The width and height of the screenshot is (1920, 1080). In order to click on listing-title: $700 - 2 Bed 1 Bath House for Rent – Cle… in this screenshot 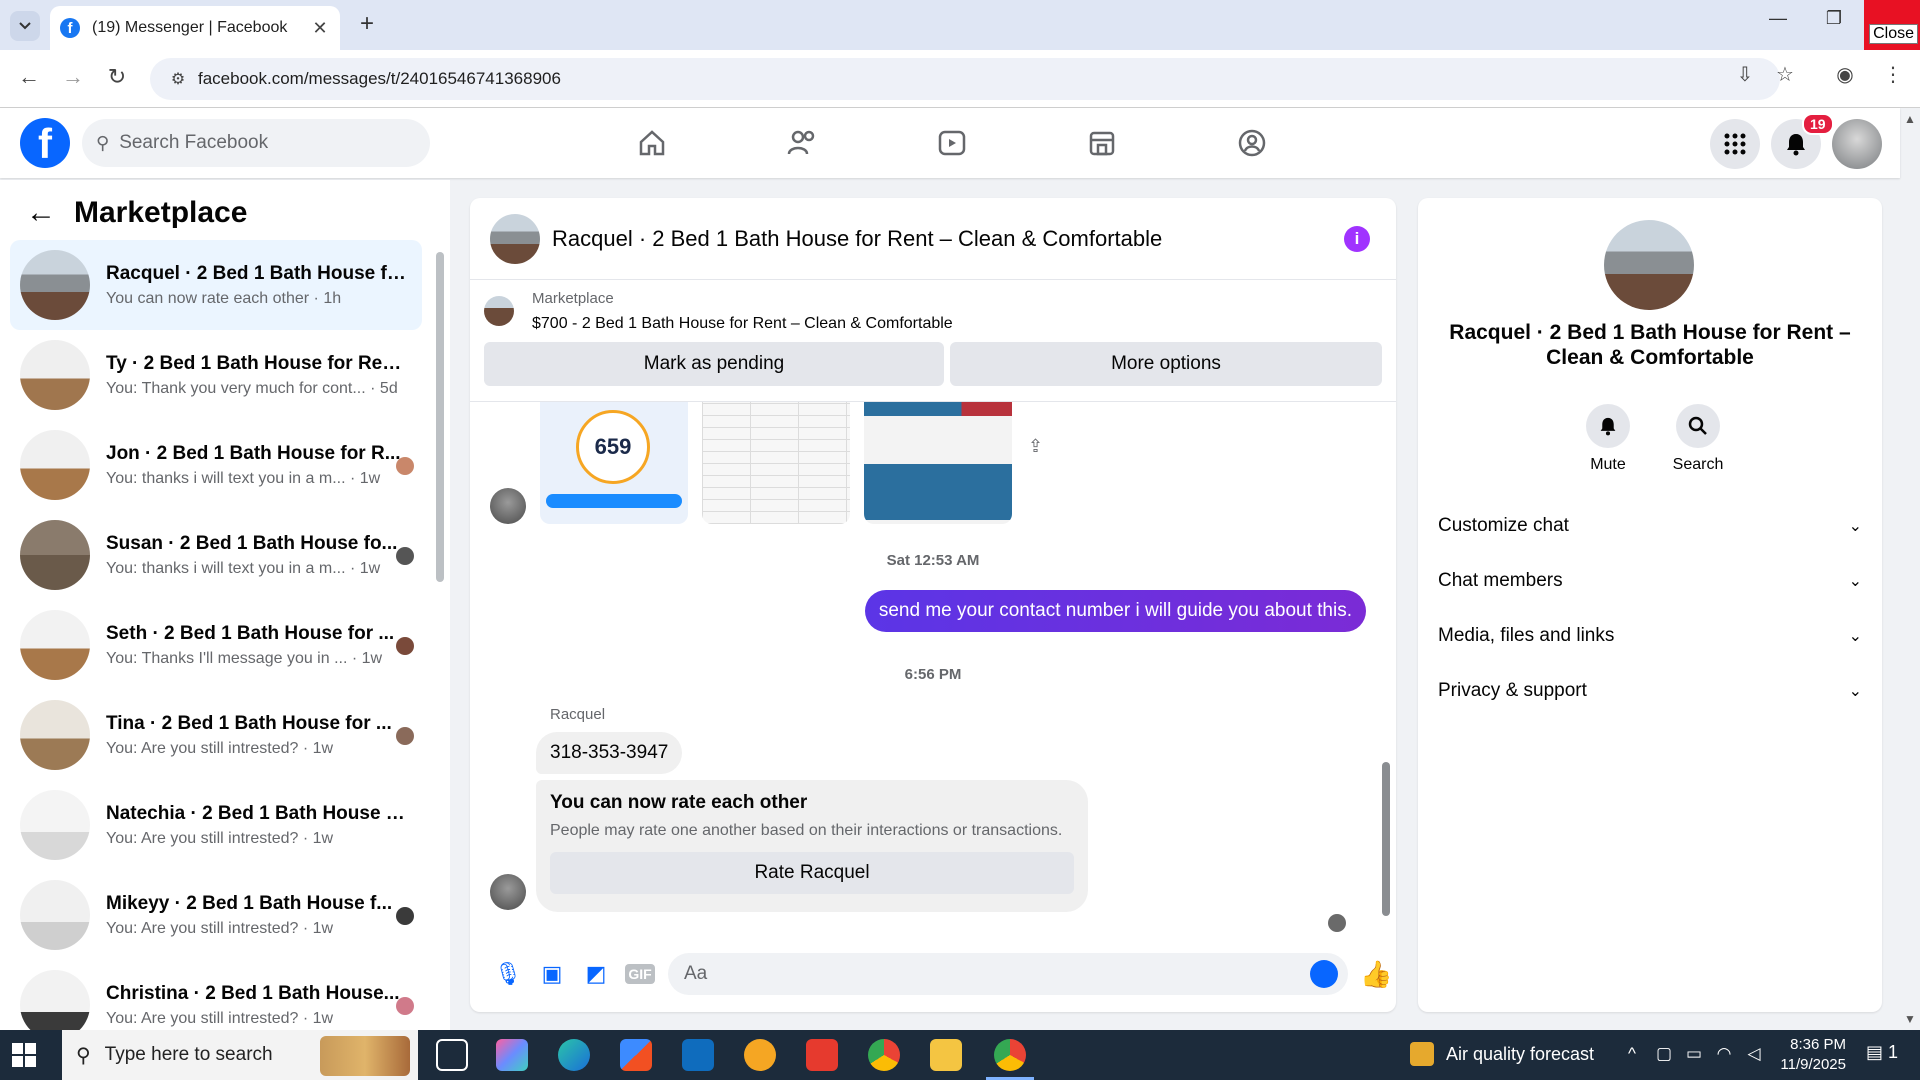, I will do `click(742, 324)`.